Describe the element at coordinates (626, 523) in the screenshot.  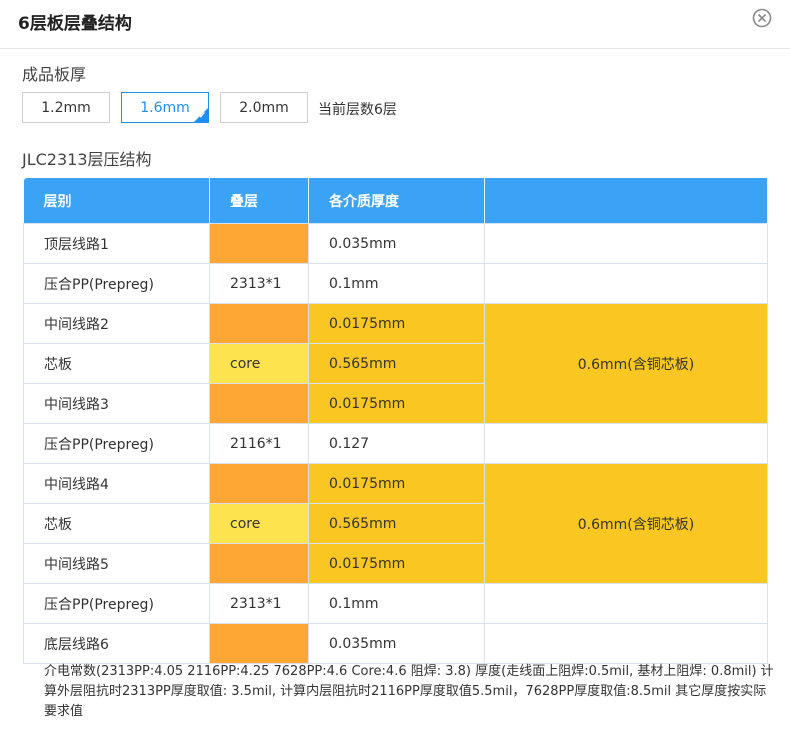
I see `core-group-2: 0.6mm(含铜芯板)` at that location.